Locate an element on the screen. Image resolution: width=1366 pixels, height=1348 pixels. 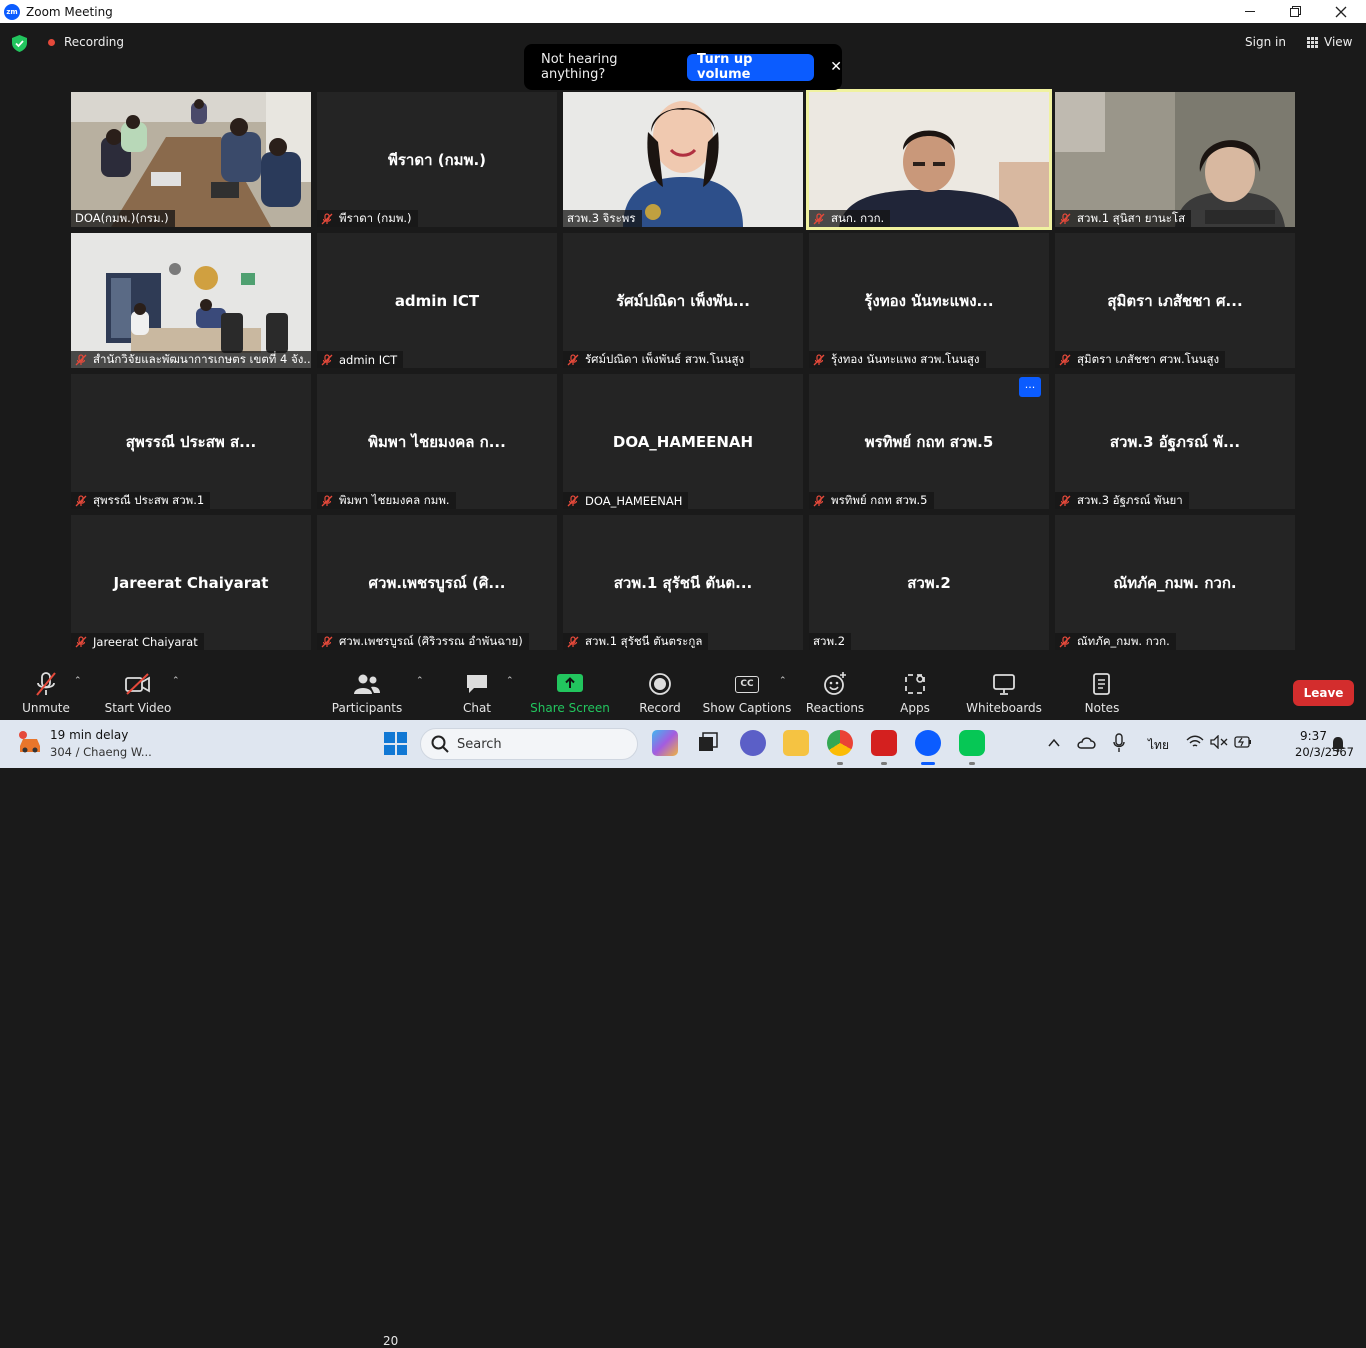
show-captions-button: CC Show Captions is located at coordinates (747, 690).